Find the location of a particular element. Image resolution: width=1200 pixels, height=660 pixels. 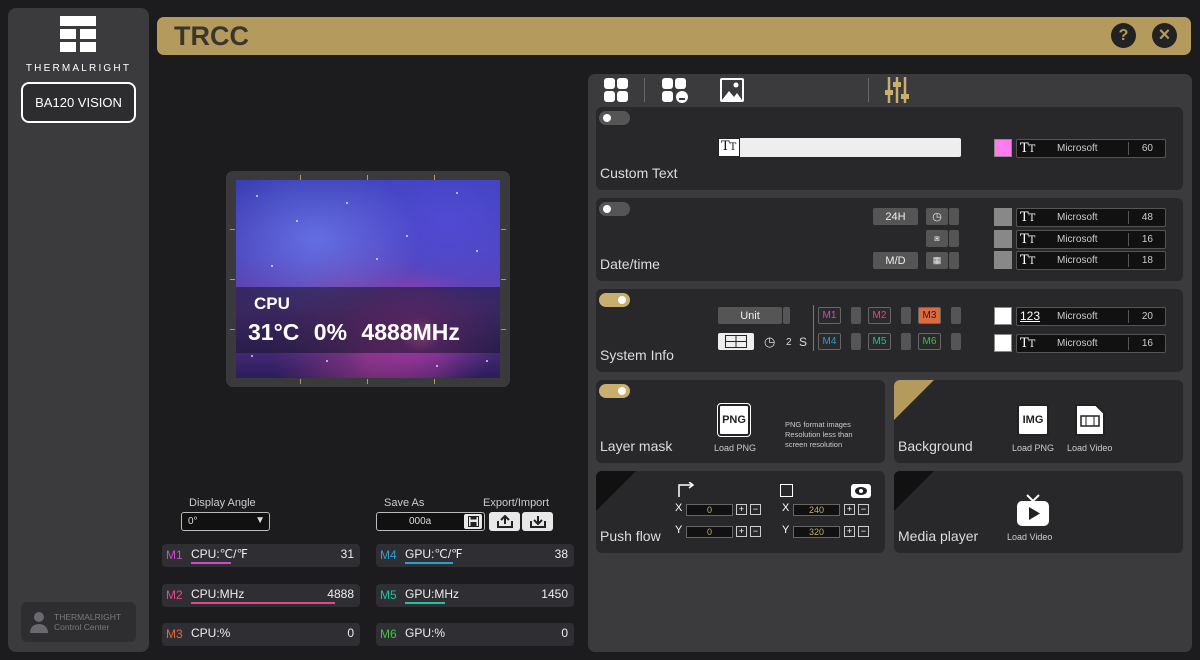

import-button is located at coordinates (537, 521).